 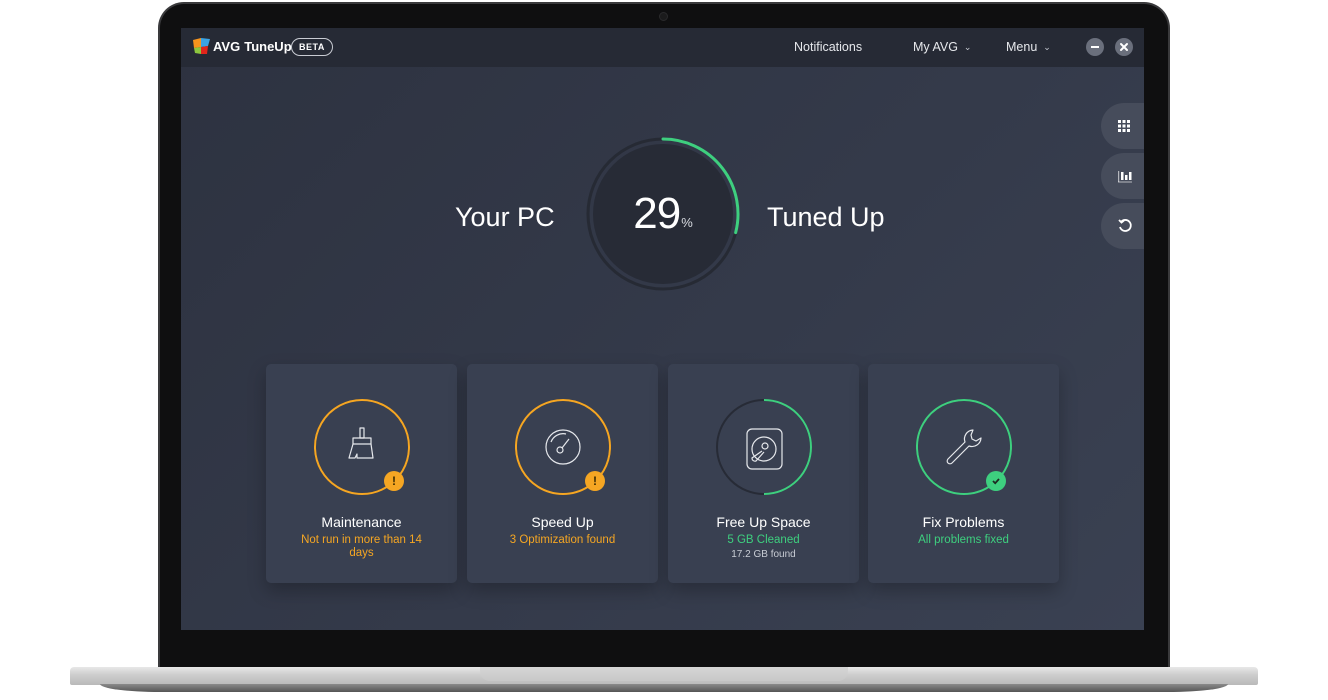 I want to click on notifications-label: Notifications, so click(x=828, y=47).